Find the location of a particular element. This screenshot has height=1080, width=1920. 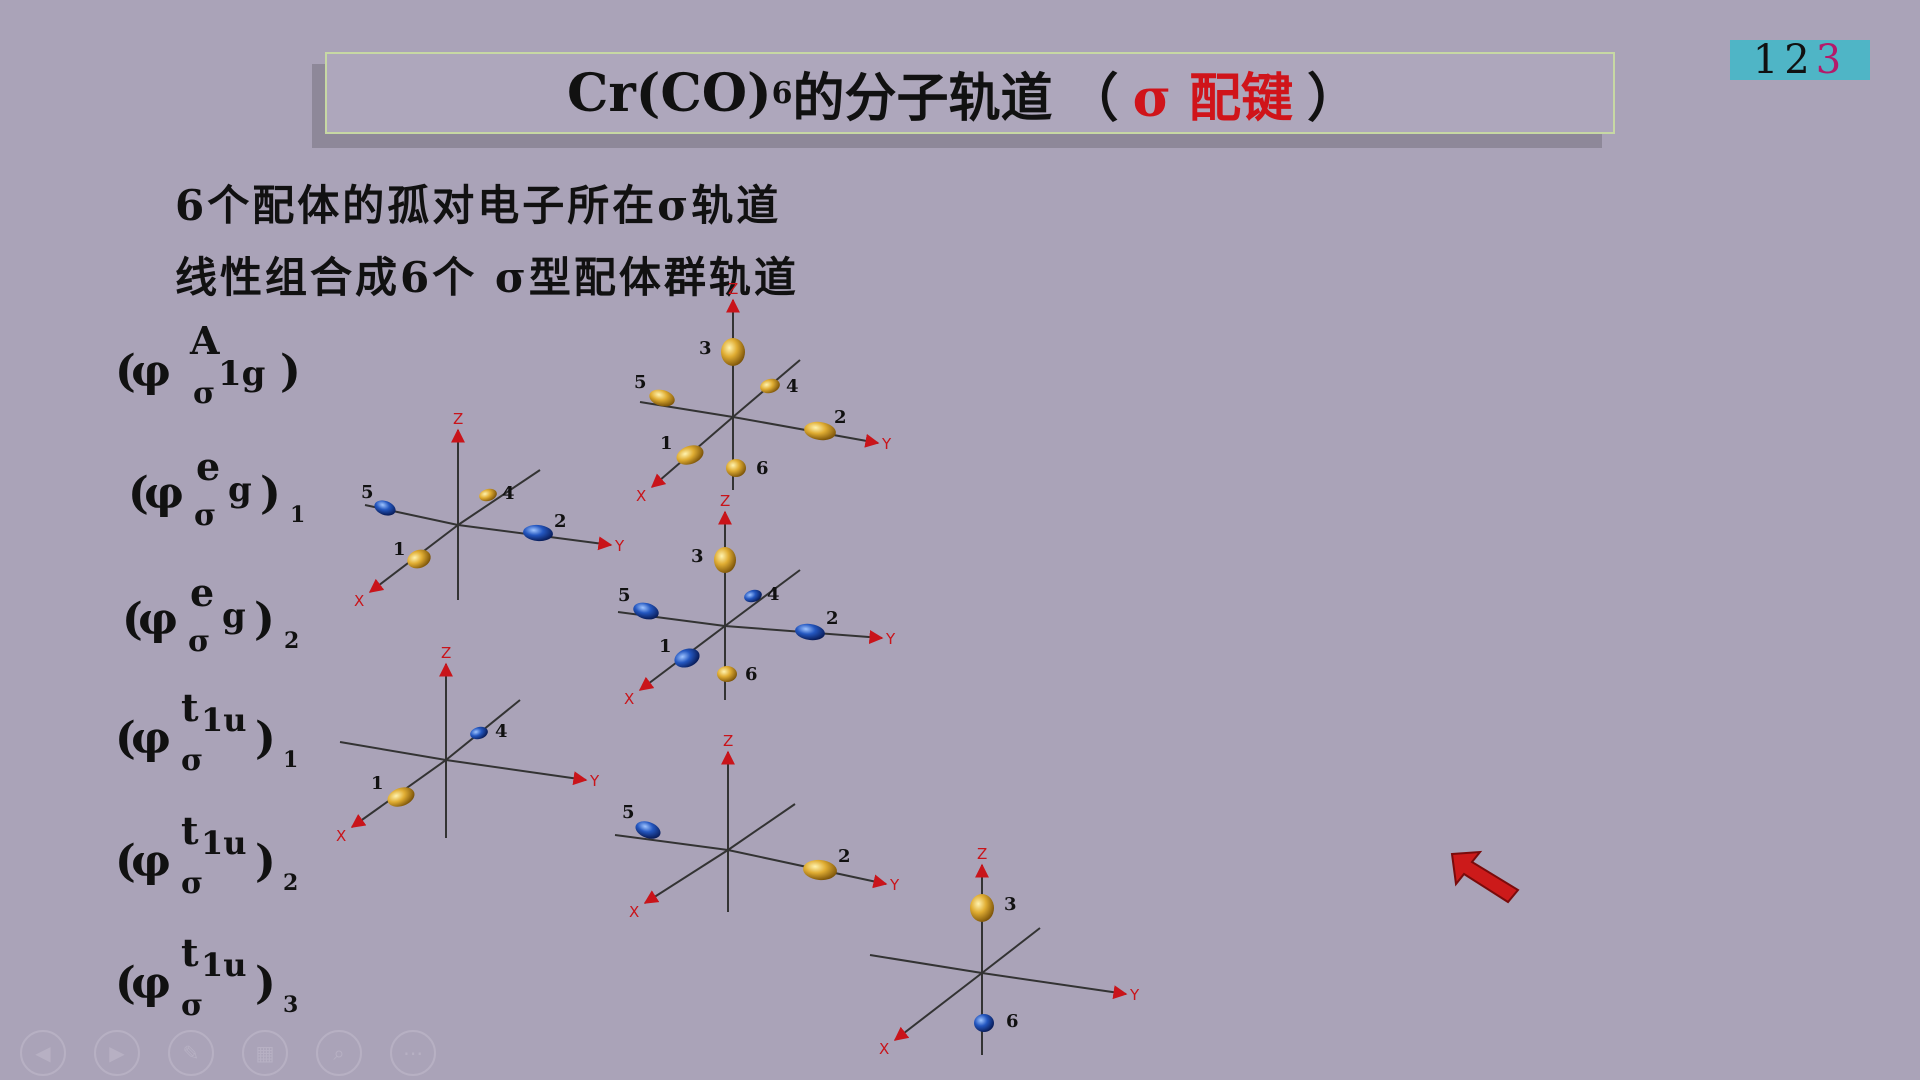

orbital-diagram-5: Z Y X 5 2 is located at coordinates (757, 826).